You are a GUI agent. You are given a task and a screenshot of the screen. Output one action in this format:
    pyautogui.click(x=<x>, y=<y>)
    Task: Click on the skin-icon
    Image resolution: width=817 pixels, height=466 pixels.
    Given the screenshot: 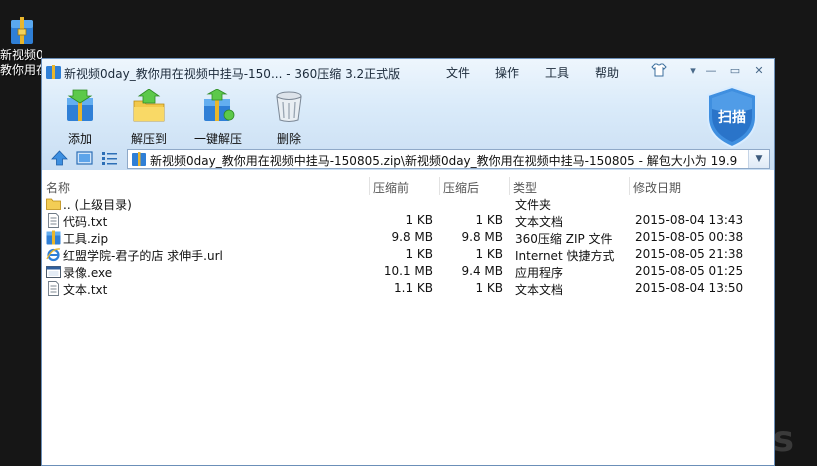 What is the action you would take?
    pyautogui.click(x=659, y=71)
    